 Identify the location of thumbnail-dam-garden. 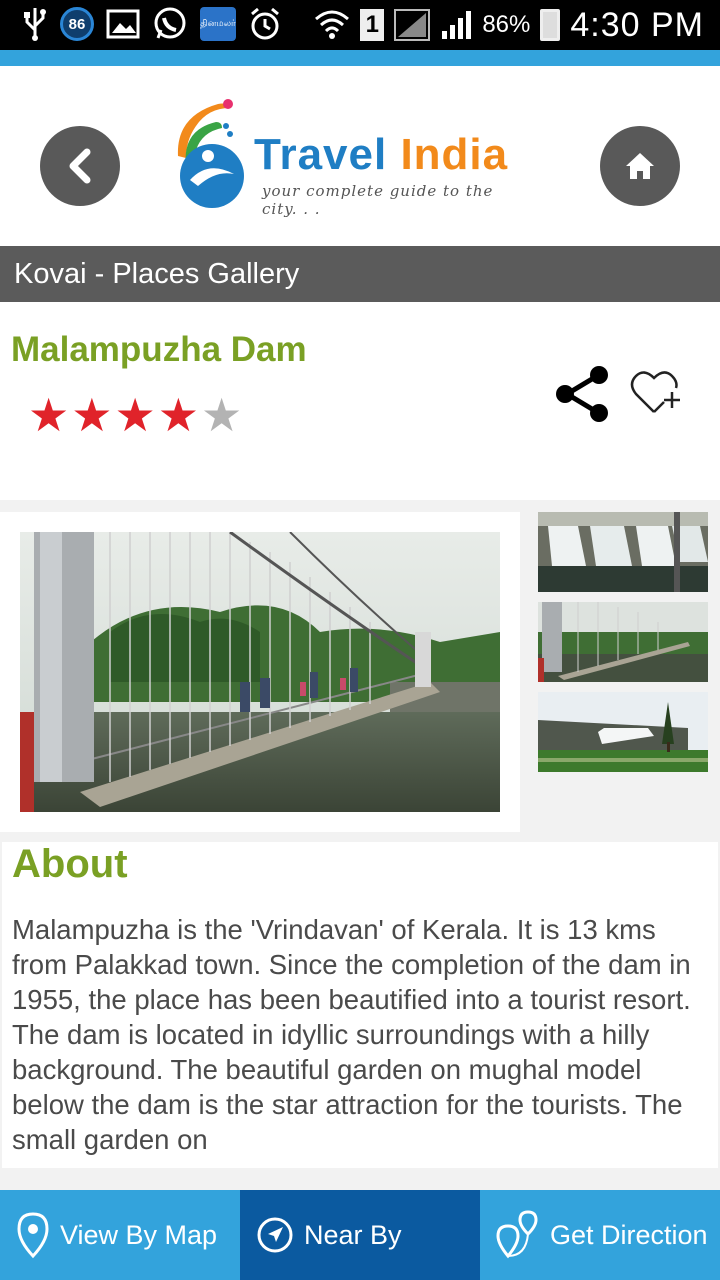
(623, 732).